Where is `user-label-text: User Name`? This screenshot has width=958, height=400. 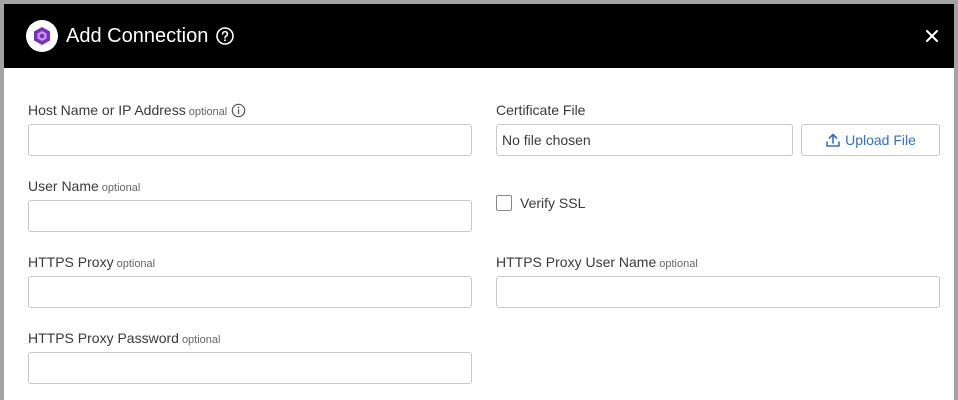
user-label-text: User Name is located at coordinates (63, 186).